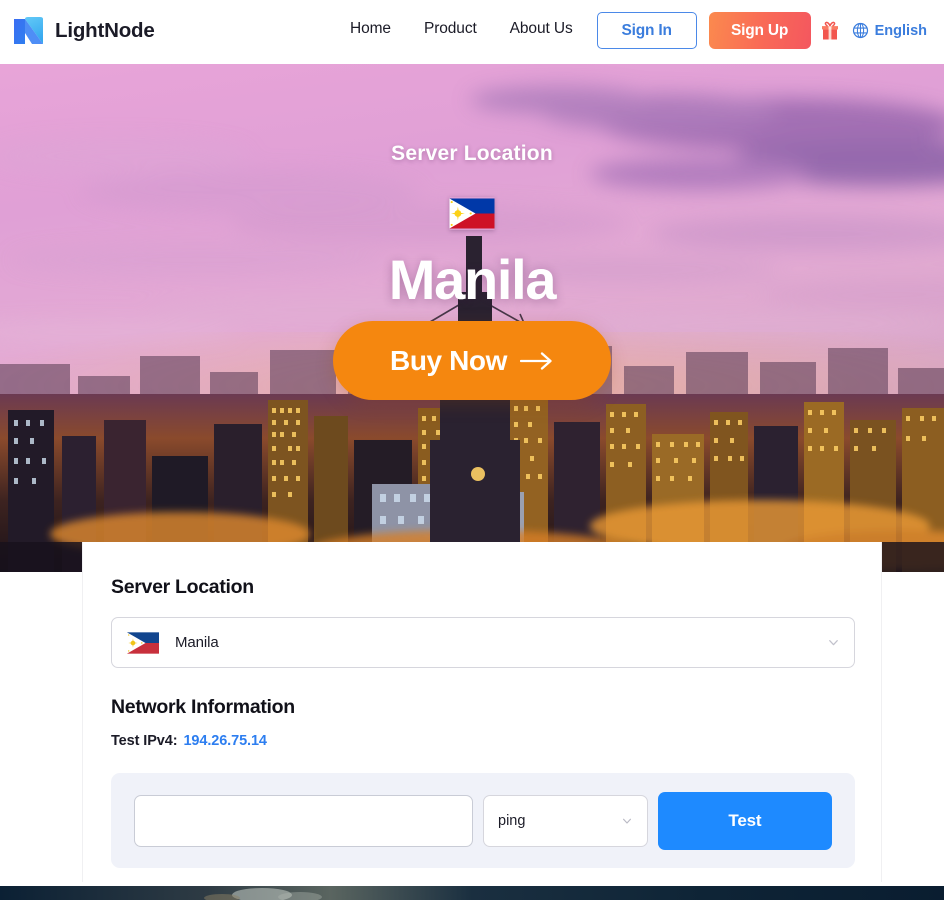  What do you see at coordinates (448, 360) in the screenshot?
I see `buy-now-label: Buy Now` at bounding box center [448, 360].